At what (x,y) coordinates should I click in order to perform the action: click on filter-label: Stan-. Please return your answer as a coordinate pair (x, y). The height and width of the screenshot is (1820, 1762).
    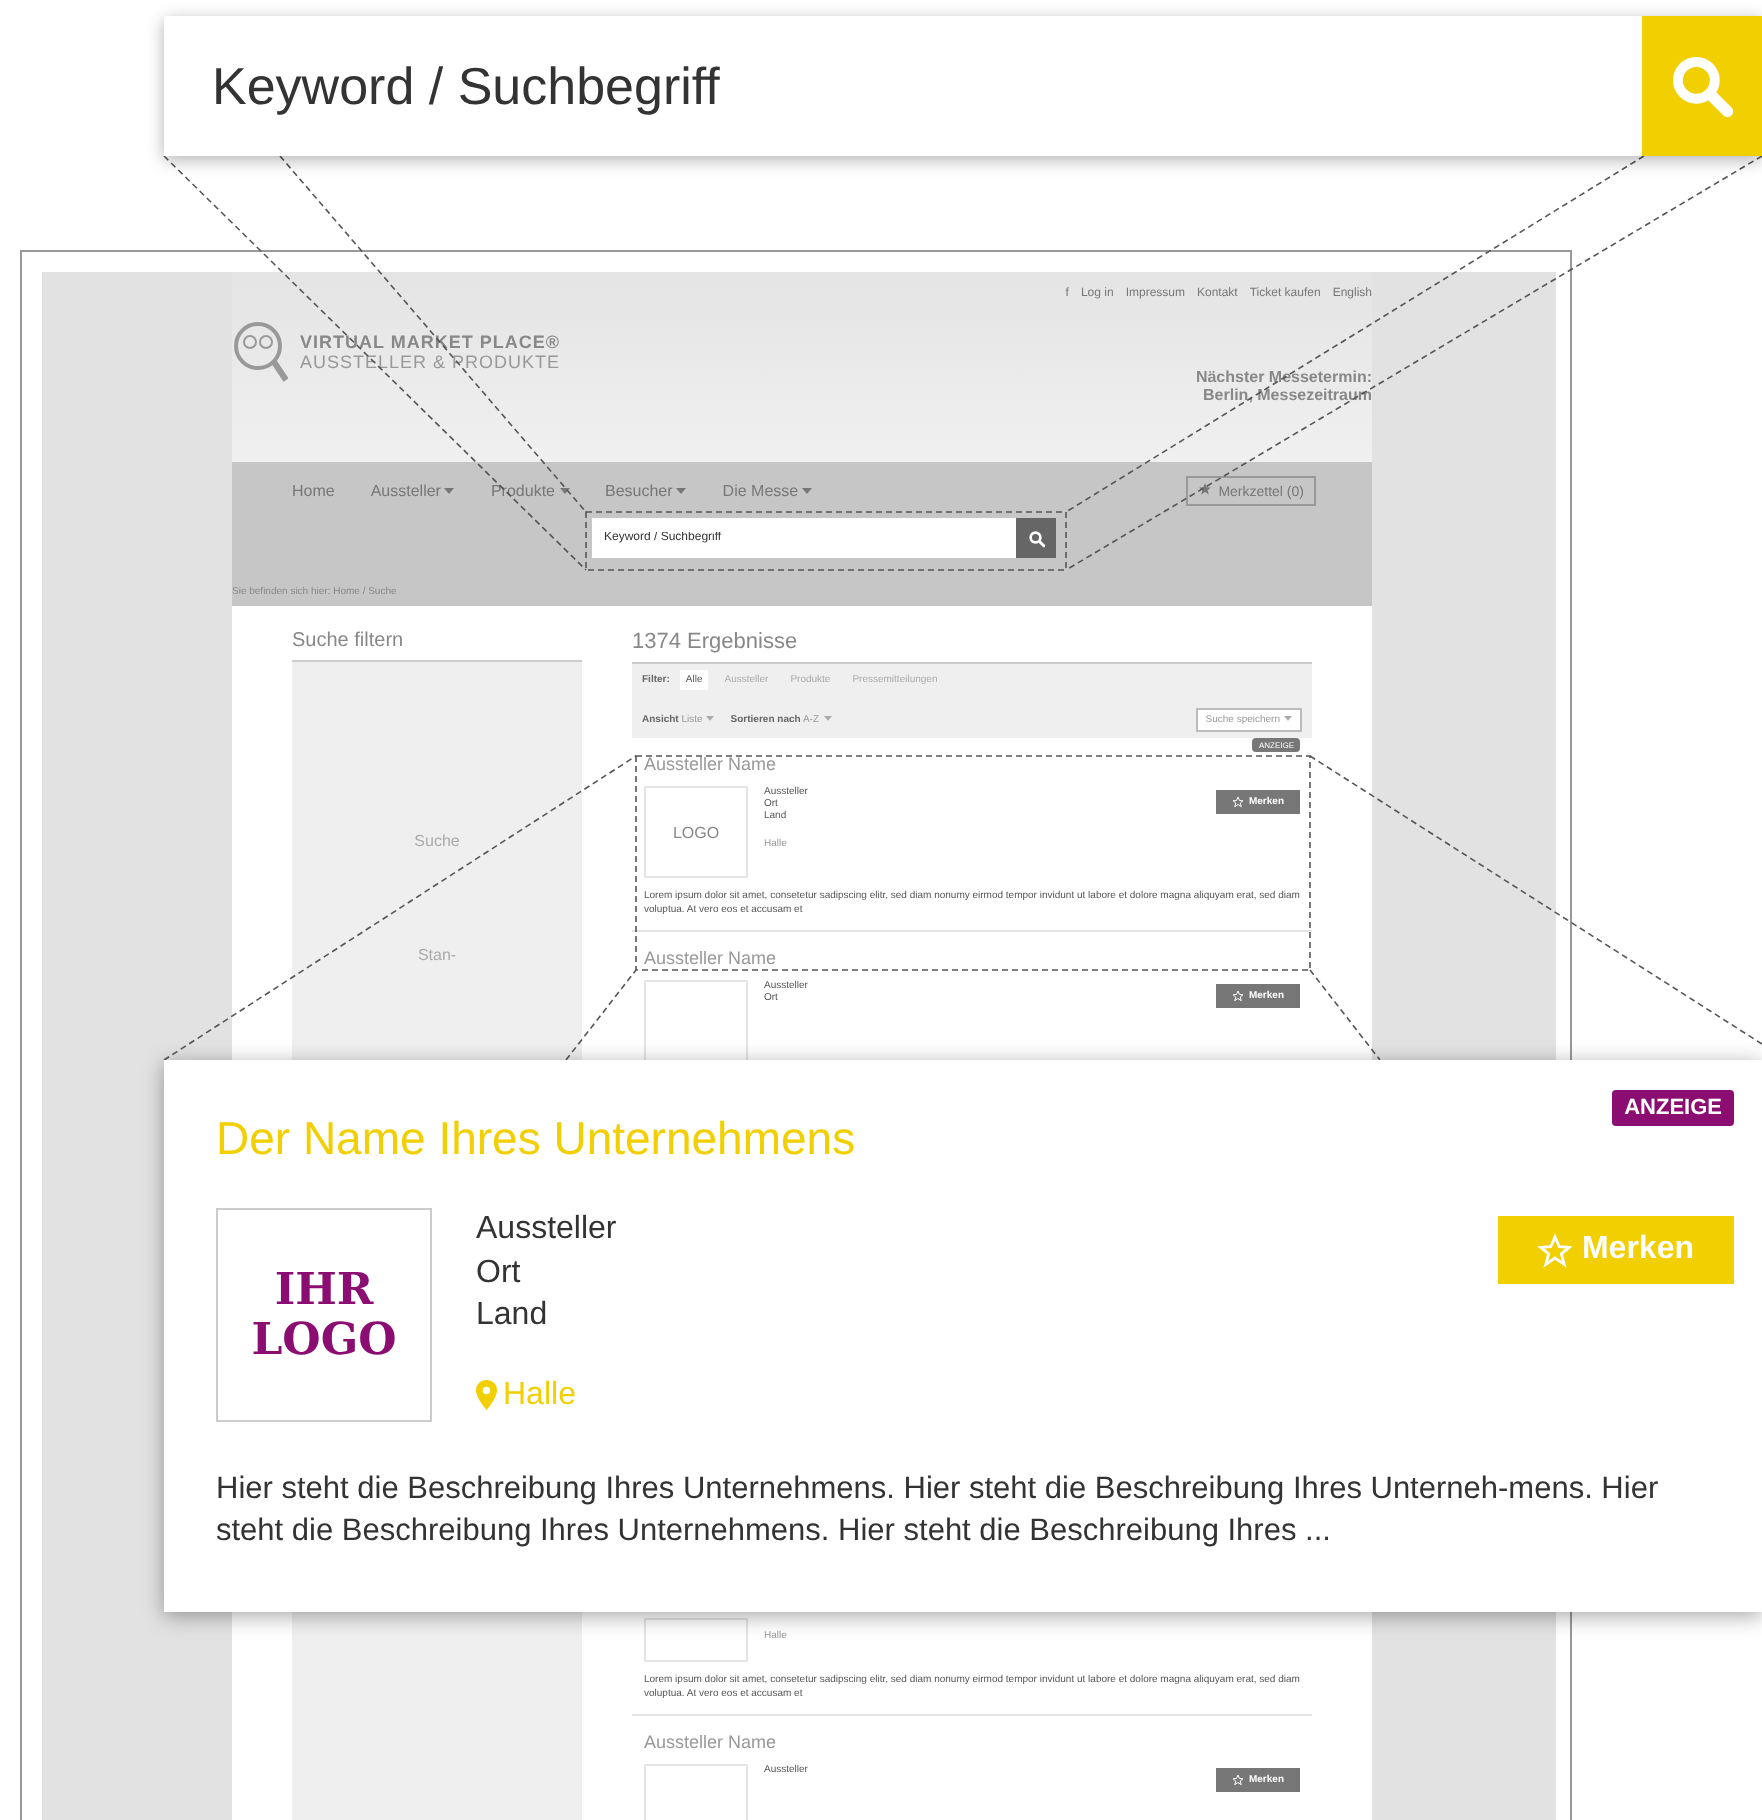
    Looking at the image, I should click on (437, 955).